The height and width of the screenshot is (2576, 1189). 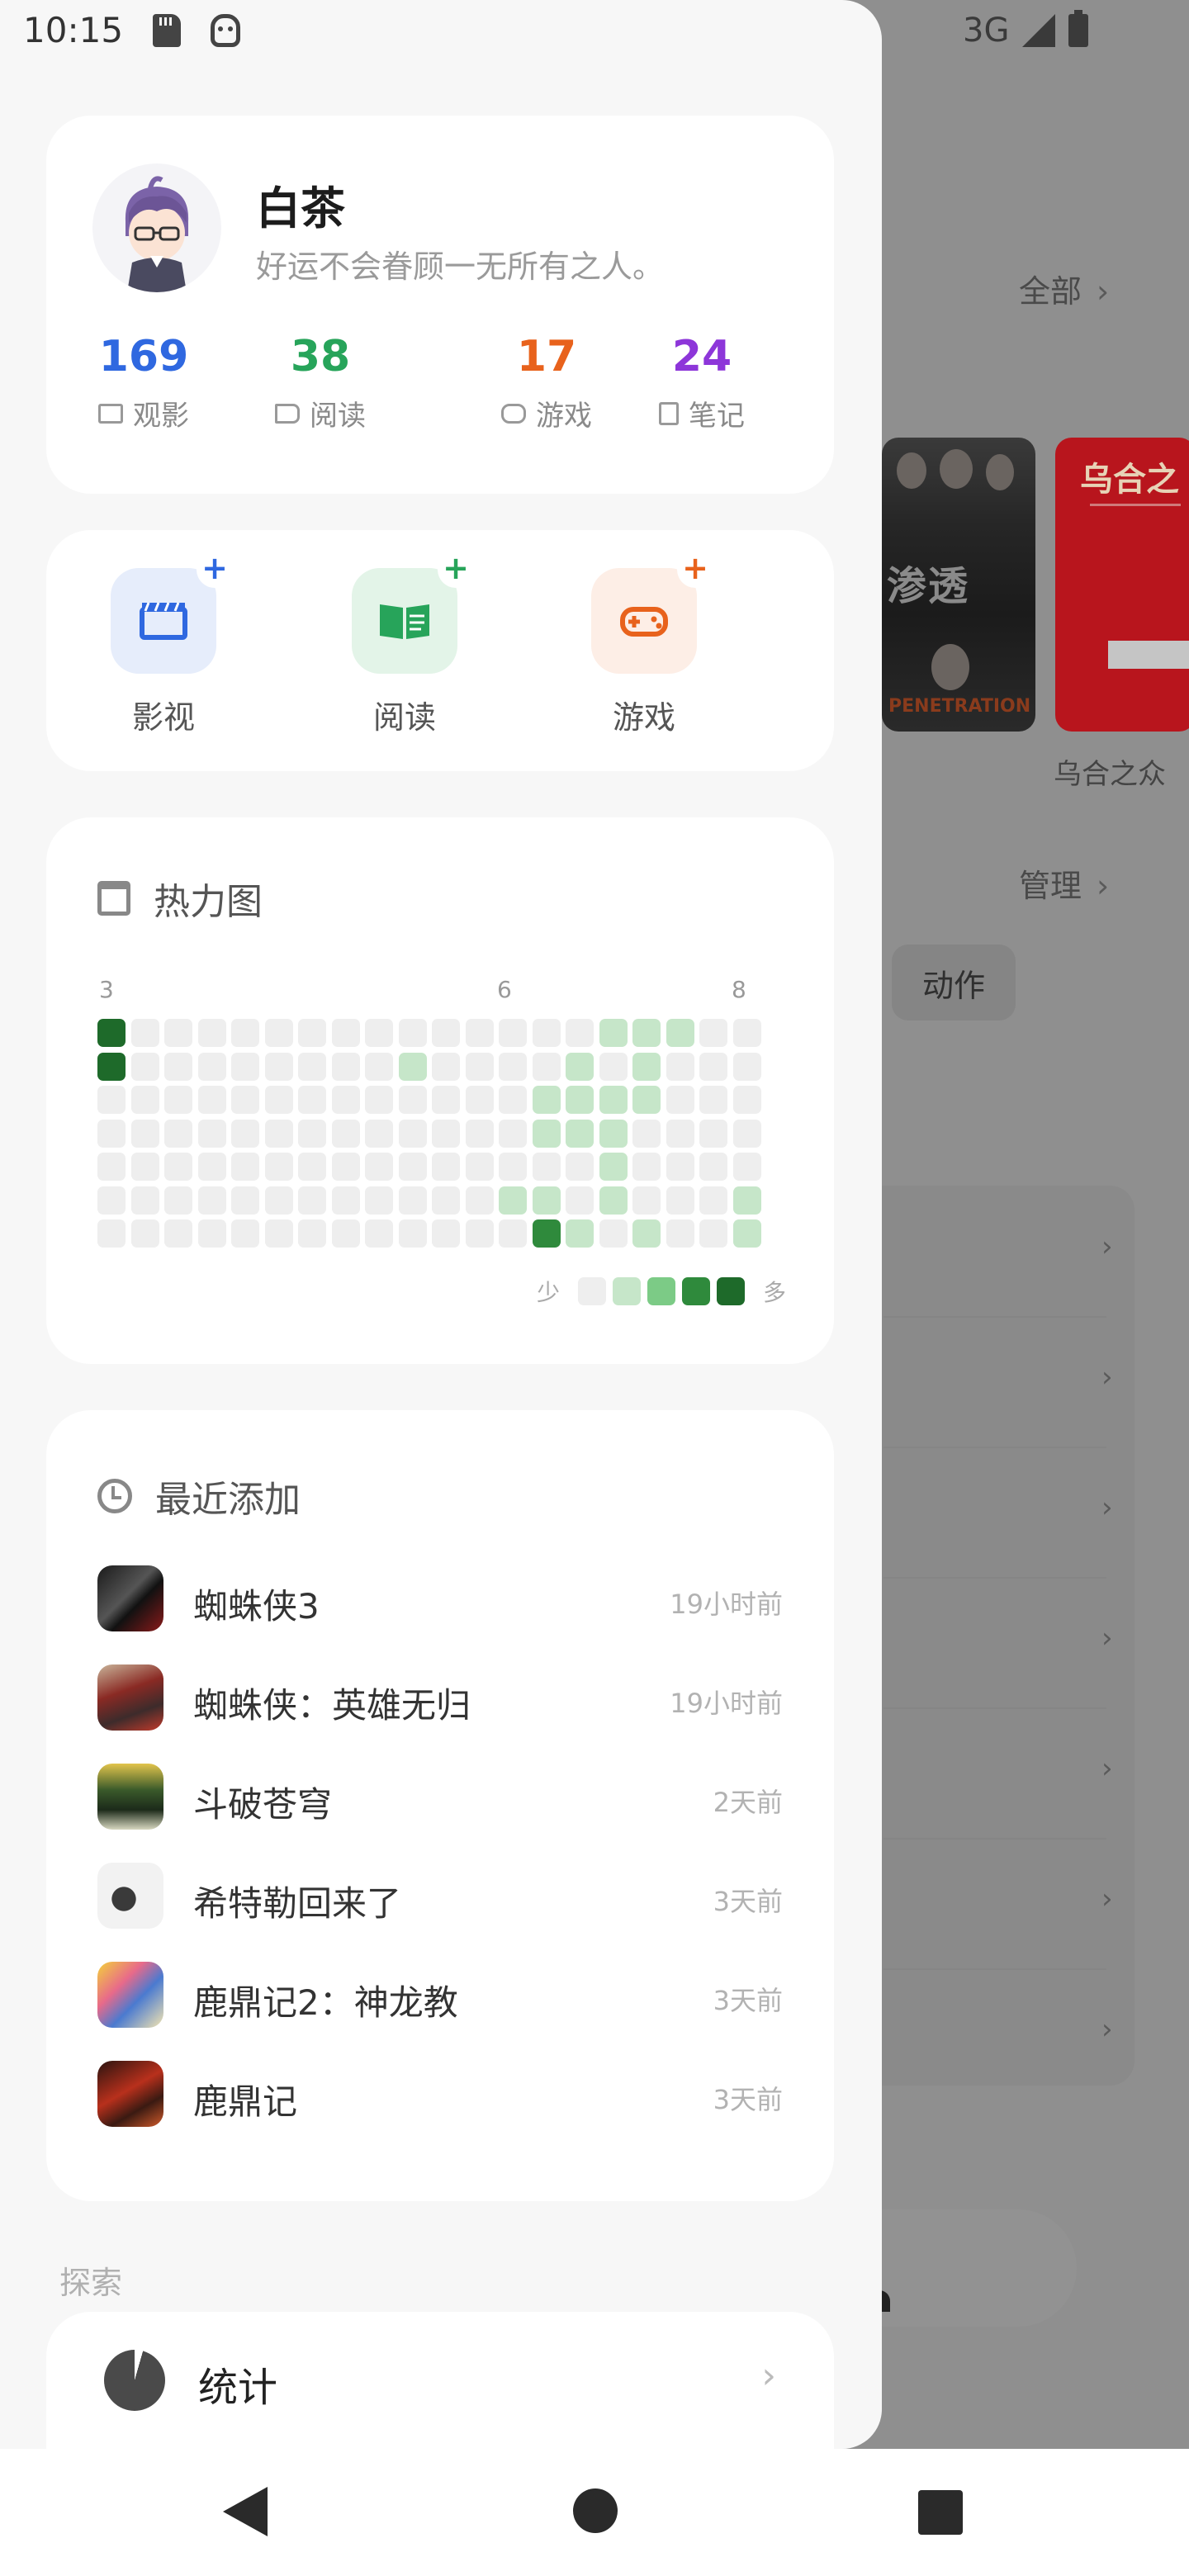 What do you see at coordinates (228, 1500) in the screenshot?
I see `recent-title: 最近添加` at bounding box center [228, 1500].